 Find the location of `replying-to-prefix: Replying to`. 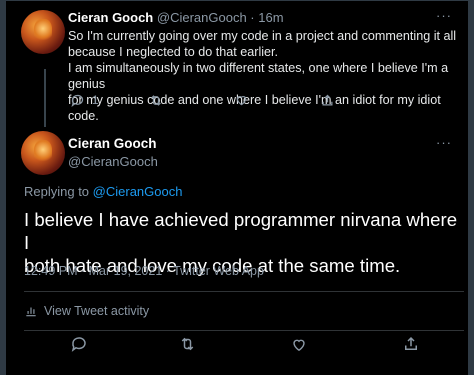

replying-to-prefix: Replying to is located at coordinates (57, 191).